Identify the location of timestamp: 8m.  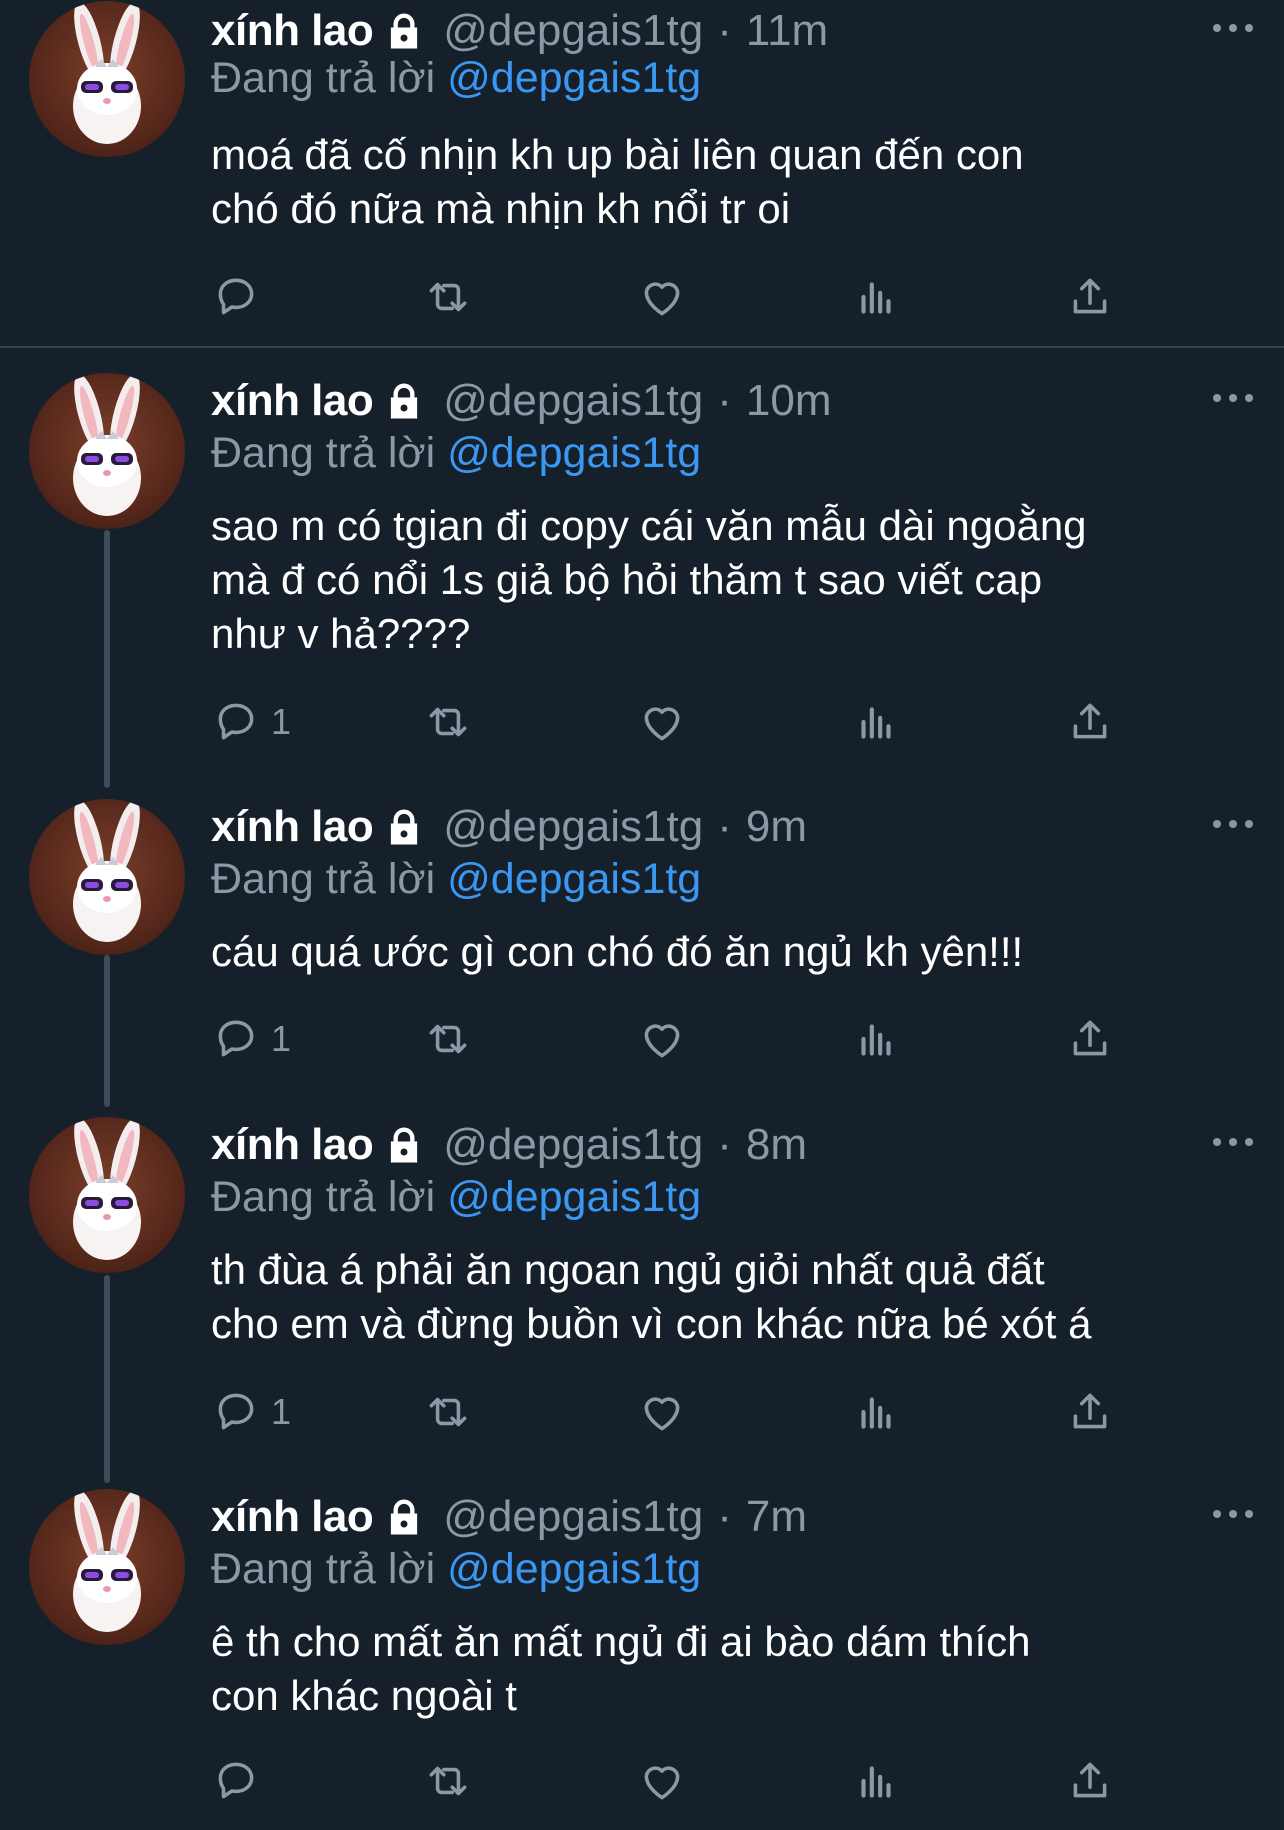
(776, 1145).